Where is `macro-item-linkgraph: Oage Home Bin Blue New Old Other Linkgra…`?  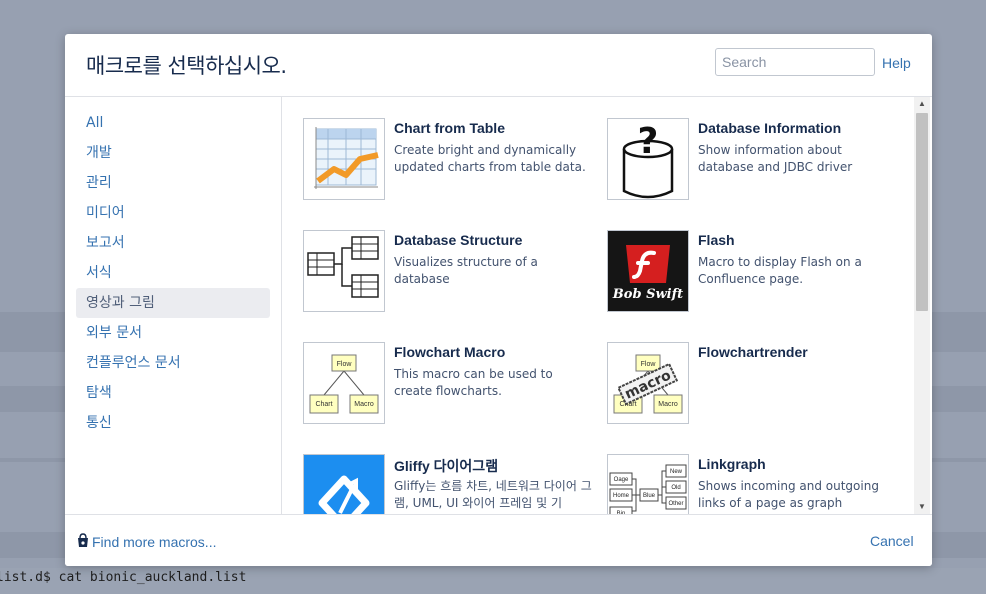 macro-item-linkgraph: Oage Home Bin Blue New Old Other Linkgra… is located at coordinates (757, 484).